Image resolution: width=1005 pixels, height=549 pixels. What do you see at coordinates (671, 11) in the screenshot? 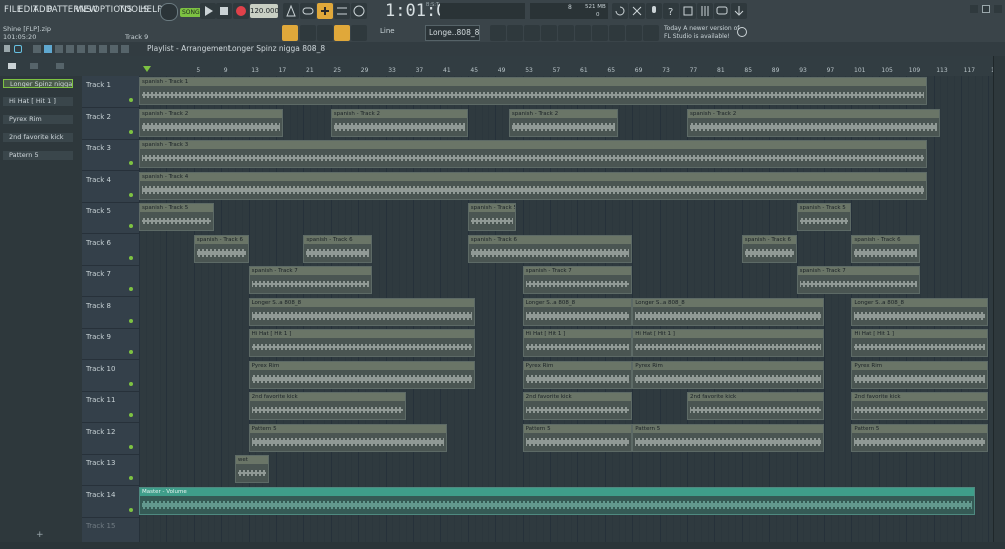
I see `help-icon: ?` at bounding box center [671, 11].